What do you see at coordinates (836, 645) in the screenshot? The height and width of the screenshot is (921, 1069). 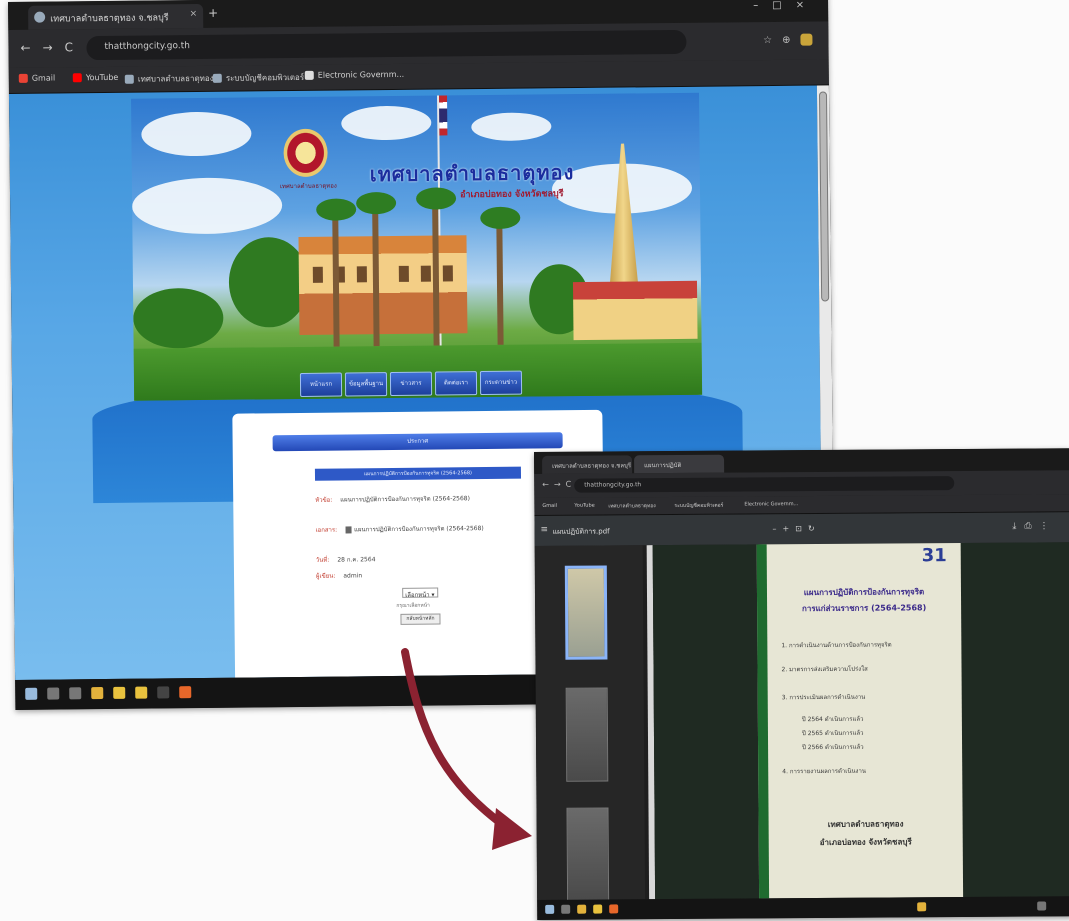 I see `pdf-line: 1. การดำเนินงานด้านการป้องกันการทุจริต` at bounding box center [836, 645].